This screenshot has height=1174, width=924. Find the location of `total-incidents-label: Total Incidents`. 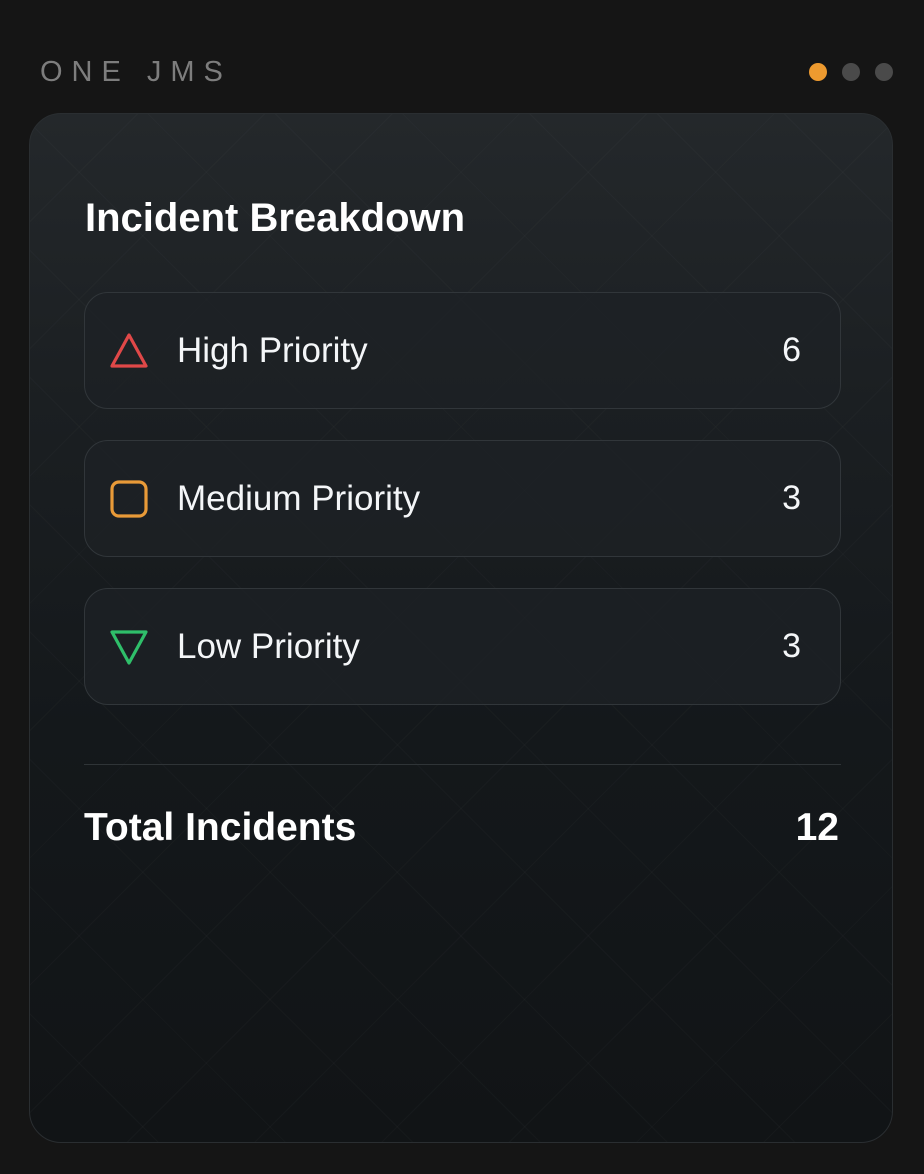

total-incidents-label: Total Incidents is located at coordinates (220, 827).